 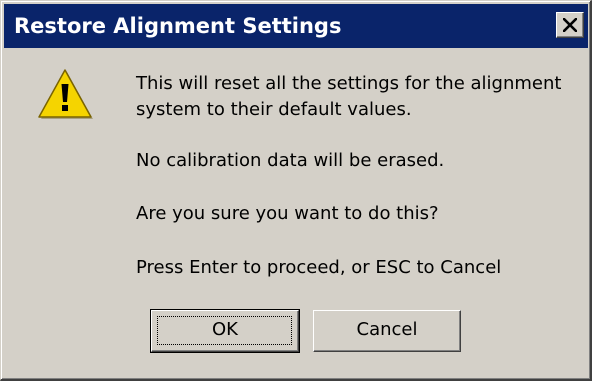 I want to click on title-bar: Restore Alignment Settings, so click(x=296, y=26).